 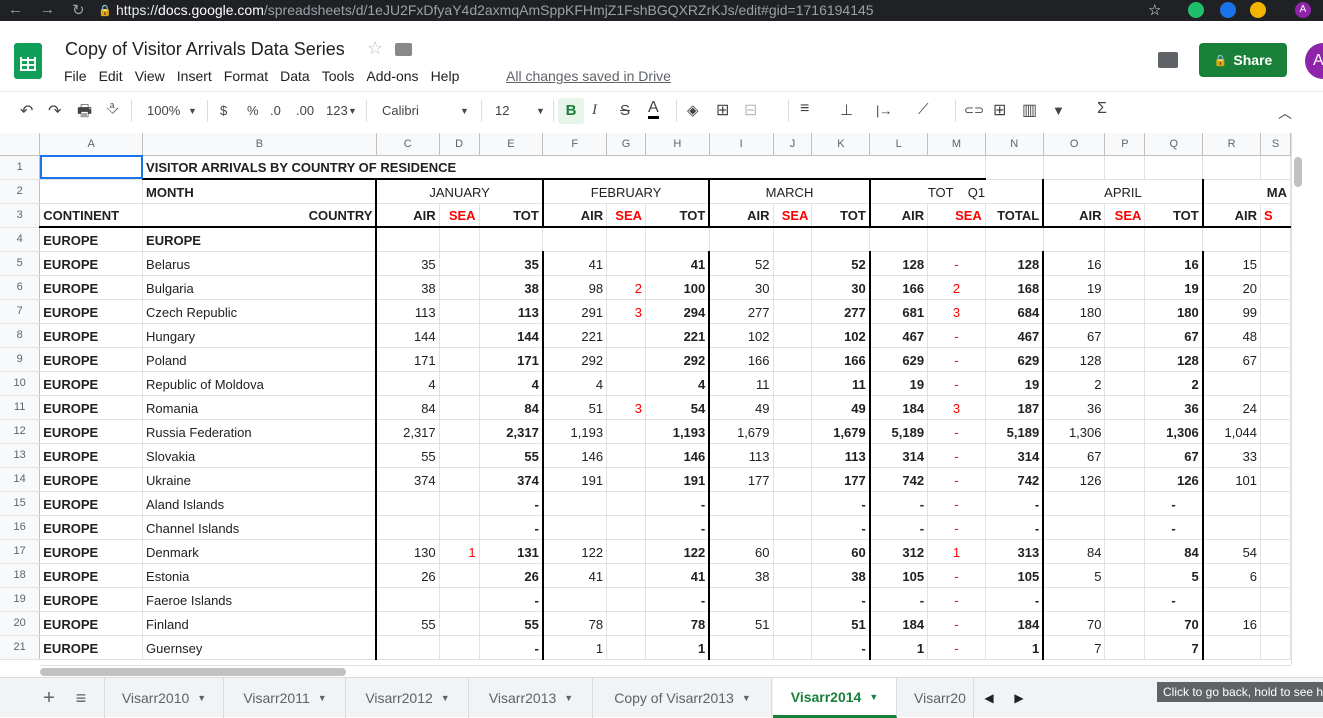 I want to click on sheet-tab: Visarr2010 ▼, so click(x=164, y=698).